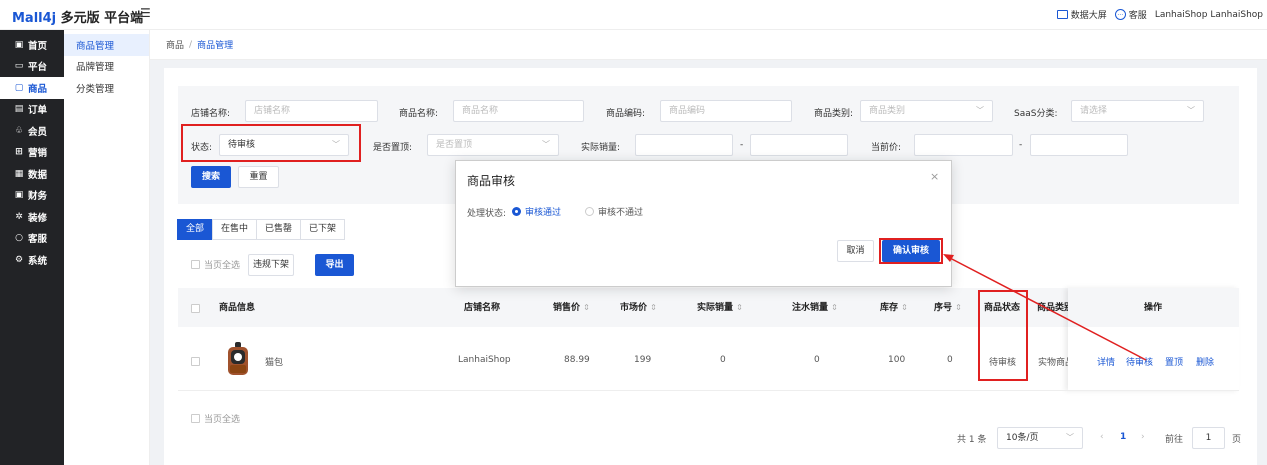 The height and width of the screenshot is (465, 1267). I want to click on annotation-arrow, so click(1045, 307).